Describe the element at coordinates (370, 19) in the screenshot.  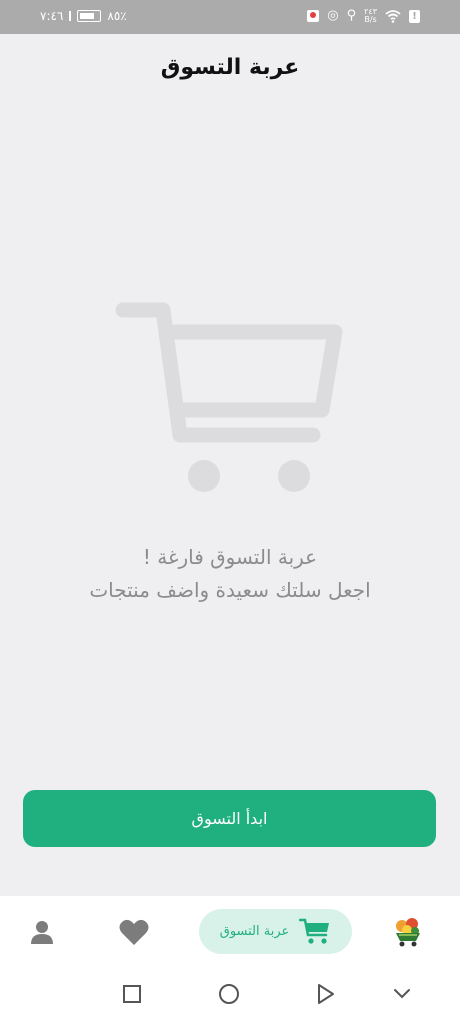
I see `network-speed-unit: B/s` at that location.